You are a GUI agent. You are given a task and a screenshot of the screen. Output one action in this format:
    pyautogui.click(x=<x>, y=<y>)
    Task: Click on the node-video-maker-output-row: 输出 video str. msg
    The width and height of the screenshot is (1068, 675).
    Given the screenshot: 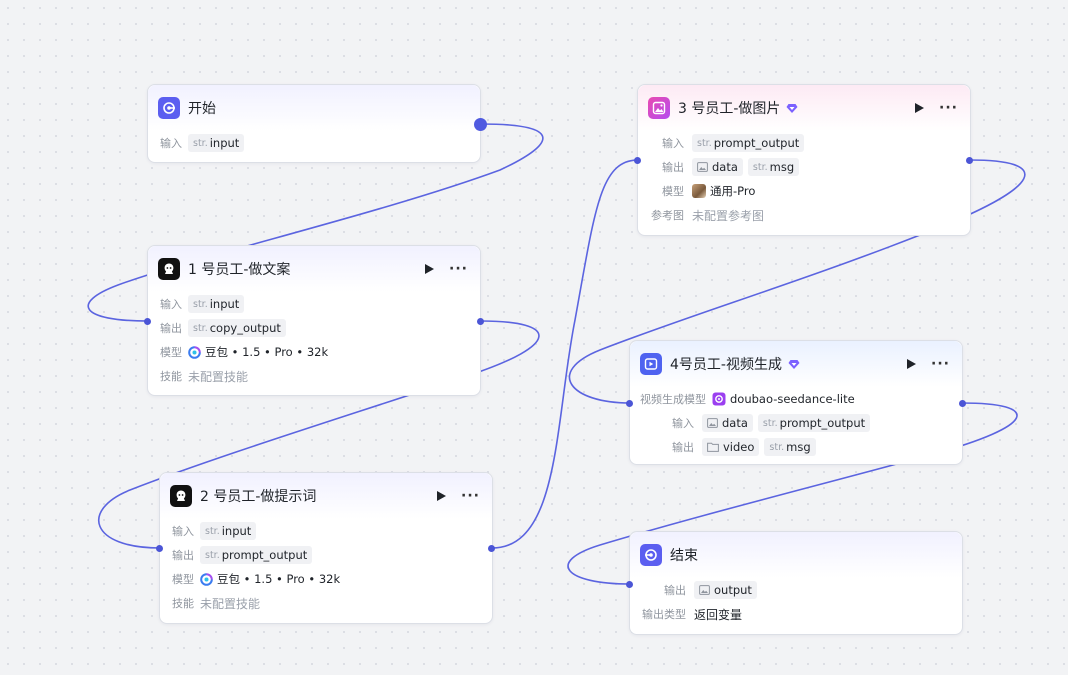 What is the action you would take?
    pyautogui.click(x=796, y=447)
    